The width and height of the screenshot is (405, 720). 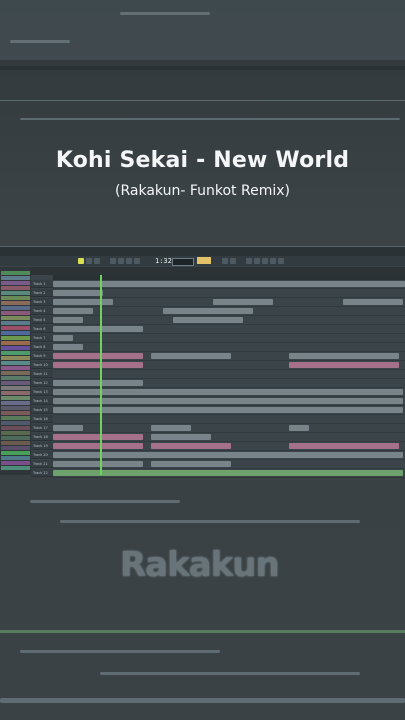 What do you see at coordinates (42, 311) in the screenshot?
I see `track-label: Track 4` at bounding box center [42, 311].